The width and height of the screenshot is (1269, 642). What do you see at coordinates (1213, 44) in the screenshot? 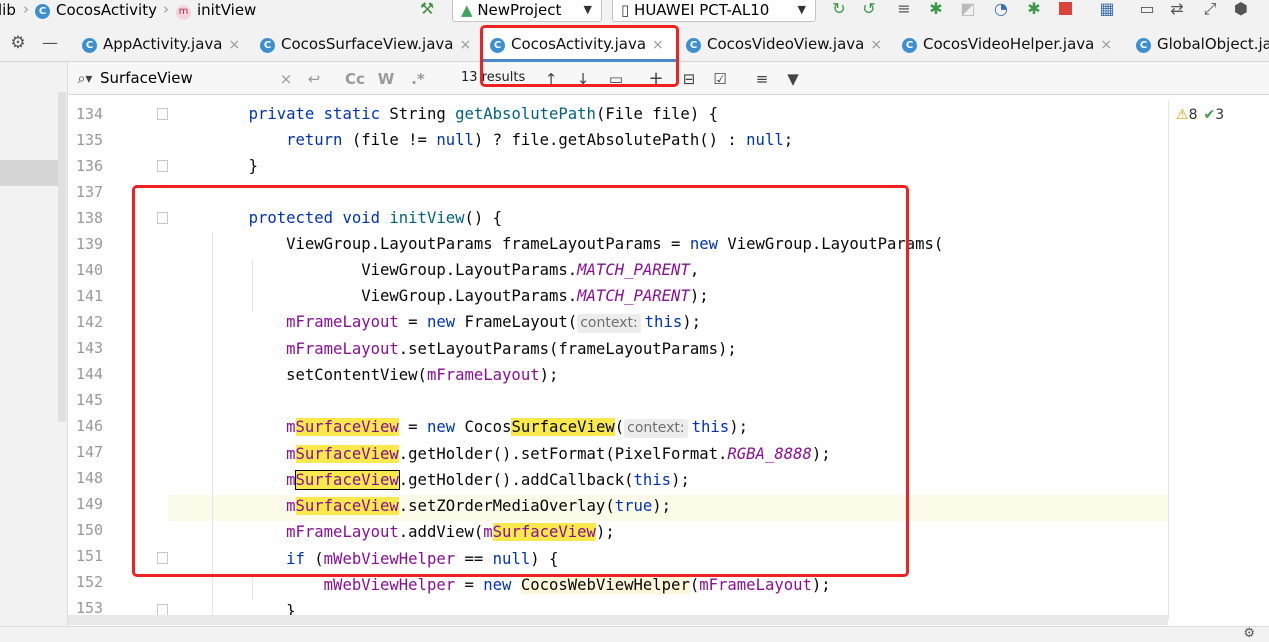
I see `tab-label: GlobalObject.ja` at bounding box center [1213, 44].